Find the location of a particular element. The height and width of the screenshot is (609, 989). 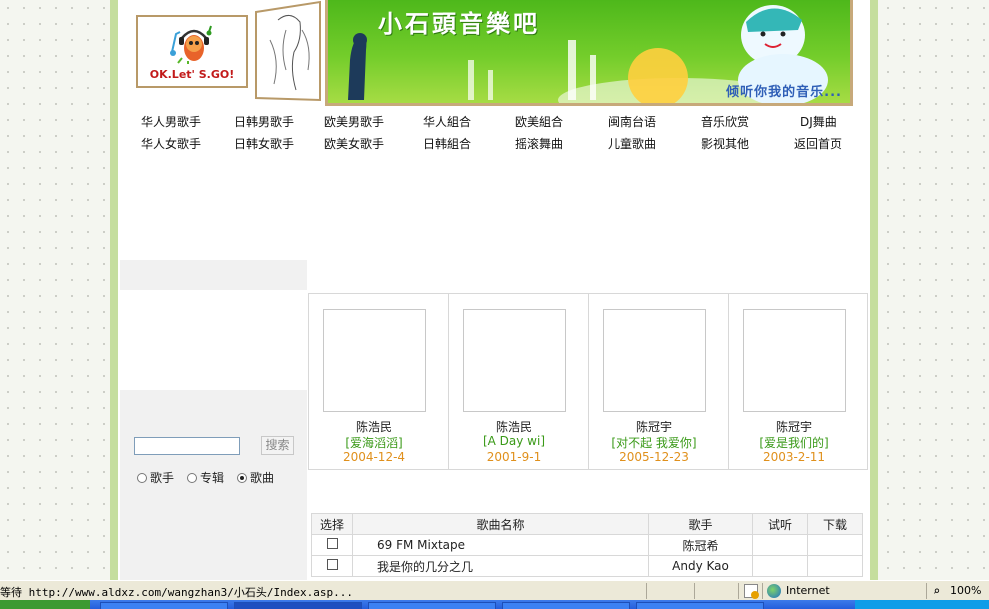

nav-item-music-appreciation: 音乐欣赏 is located at coordinates (725, 121).